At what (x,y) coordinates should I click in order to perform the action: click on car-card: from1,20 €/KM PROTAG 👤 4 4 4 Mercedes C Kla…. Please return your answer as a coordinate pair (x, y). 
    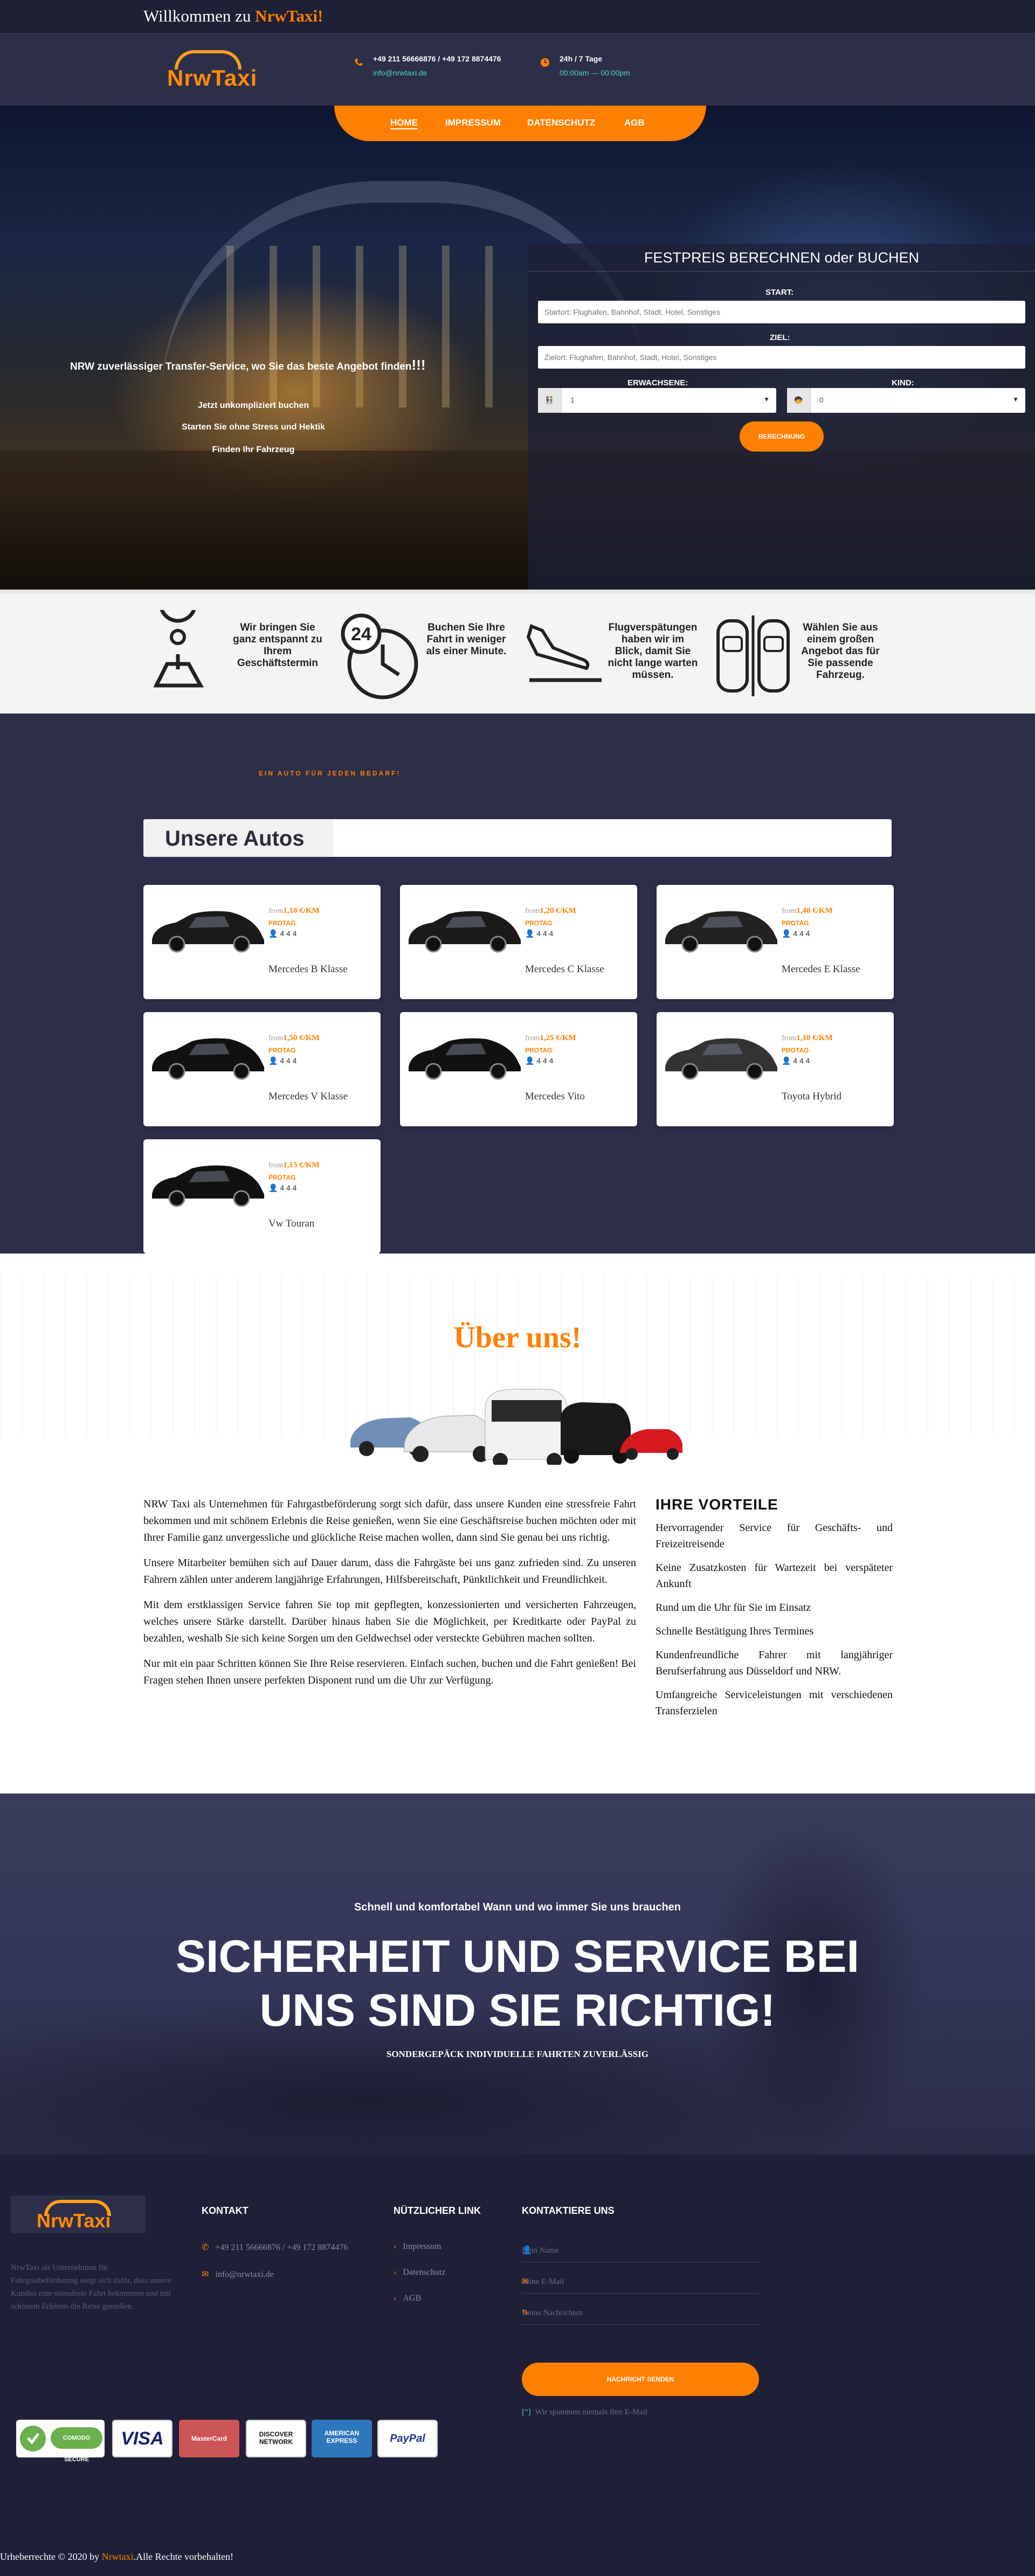
    Looking at the image, I should click on (518, 942).